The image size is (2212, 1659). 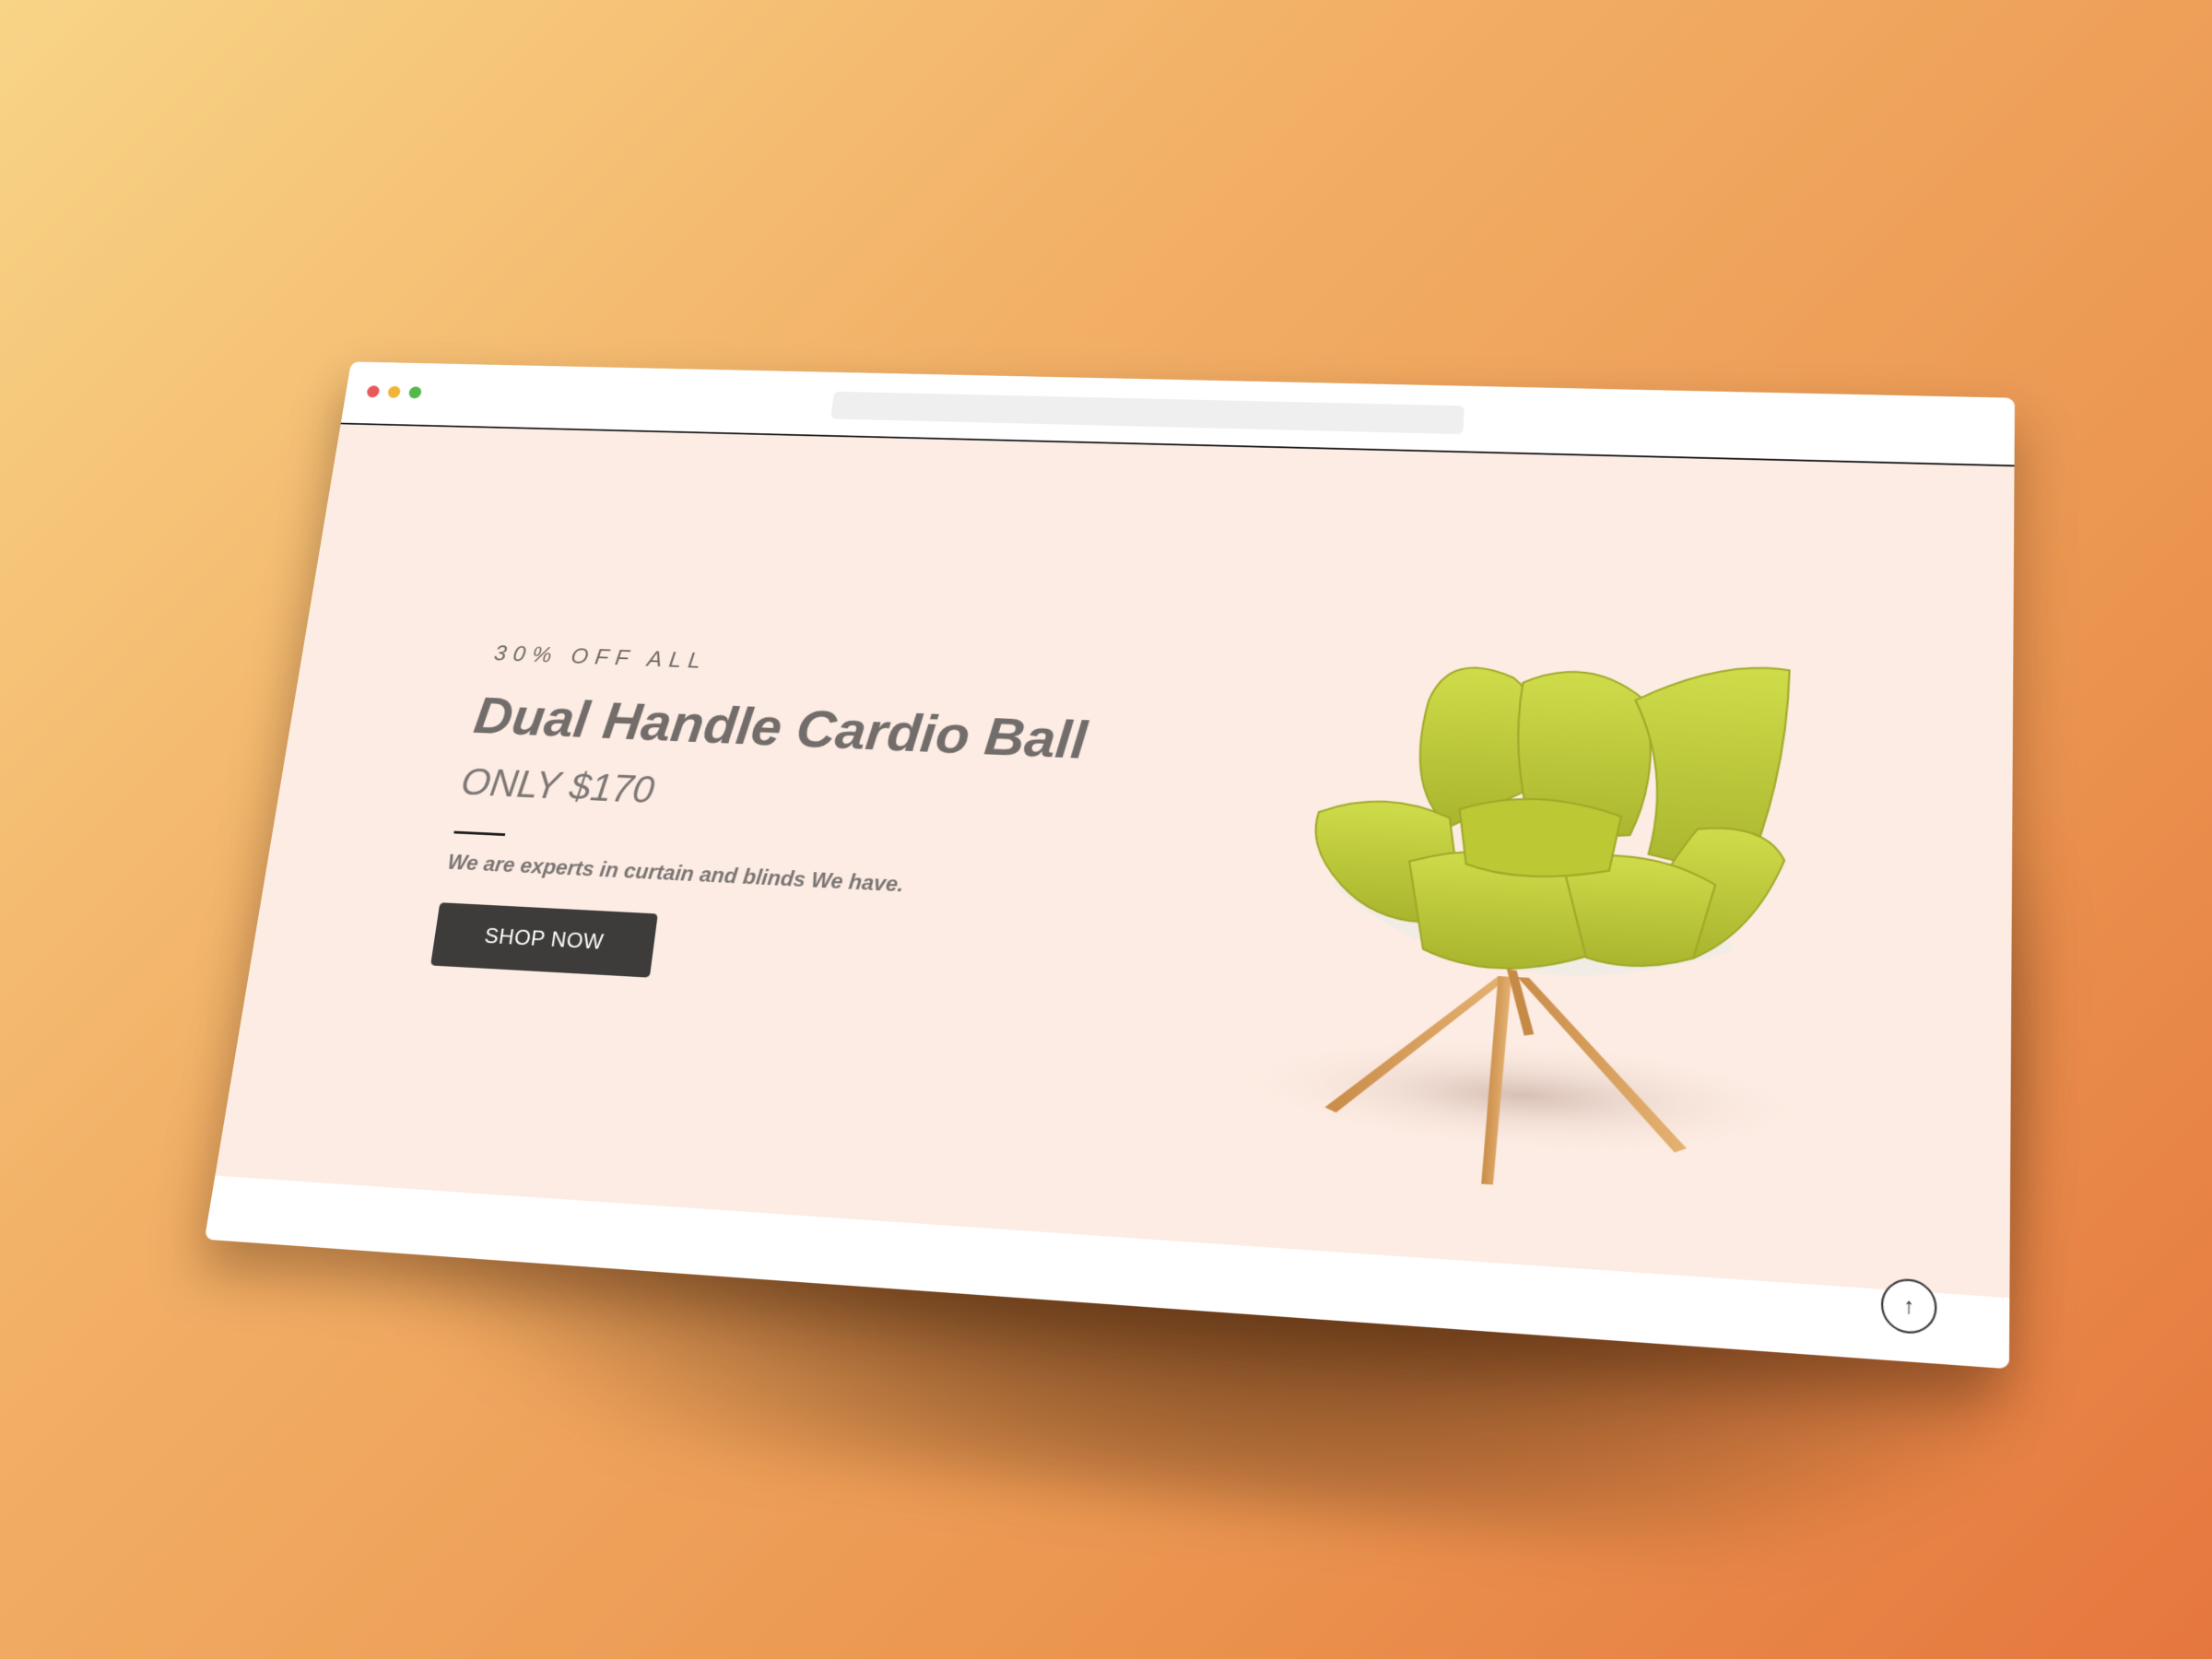 What do you see at coordinates (394, 392) in the screenshot?
I see `minimize-window-button` at bounding box center [394, 392].